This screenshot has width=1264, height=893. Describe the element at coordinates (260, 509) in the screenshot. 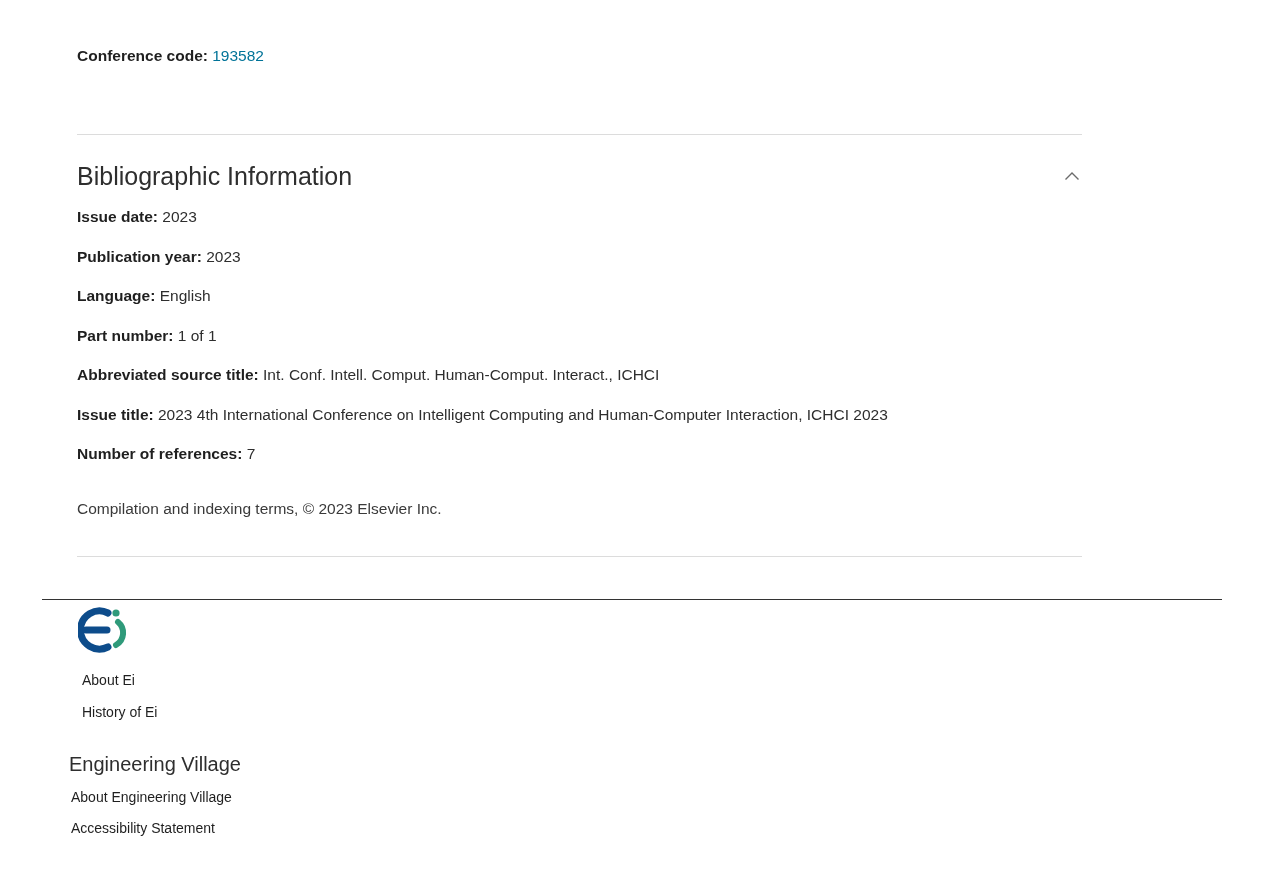

I see `copyright-text: Compilation and indexing terms, © 2023 Elsevier Inc.` at that location.